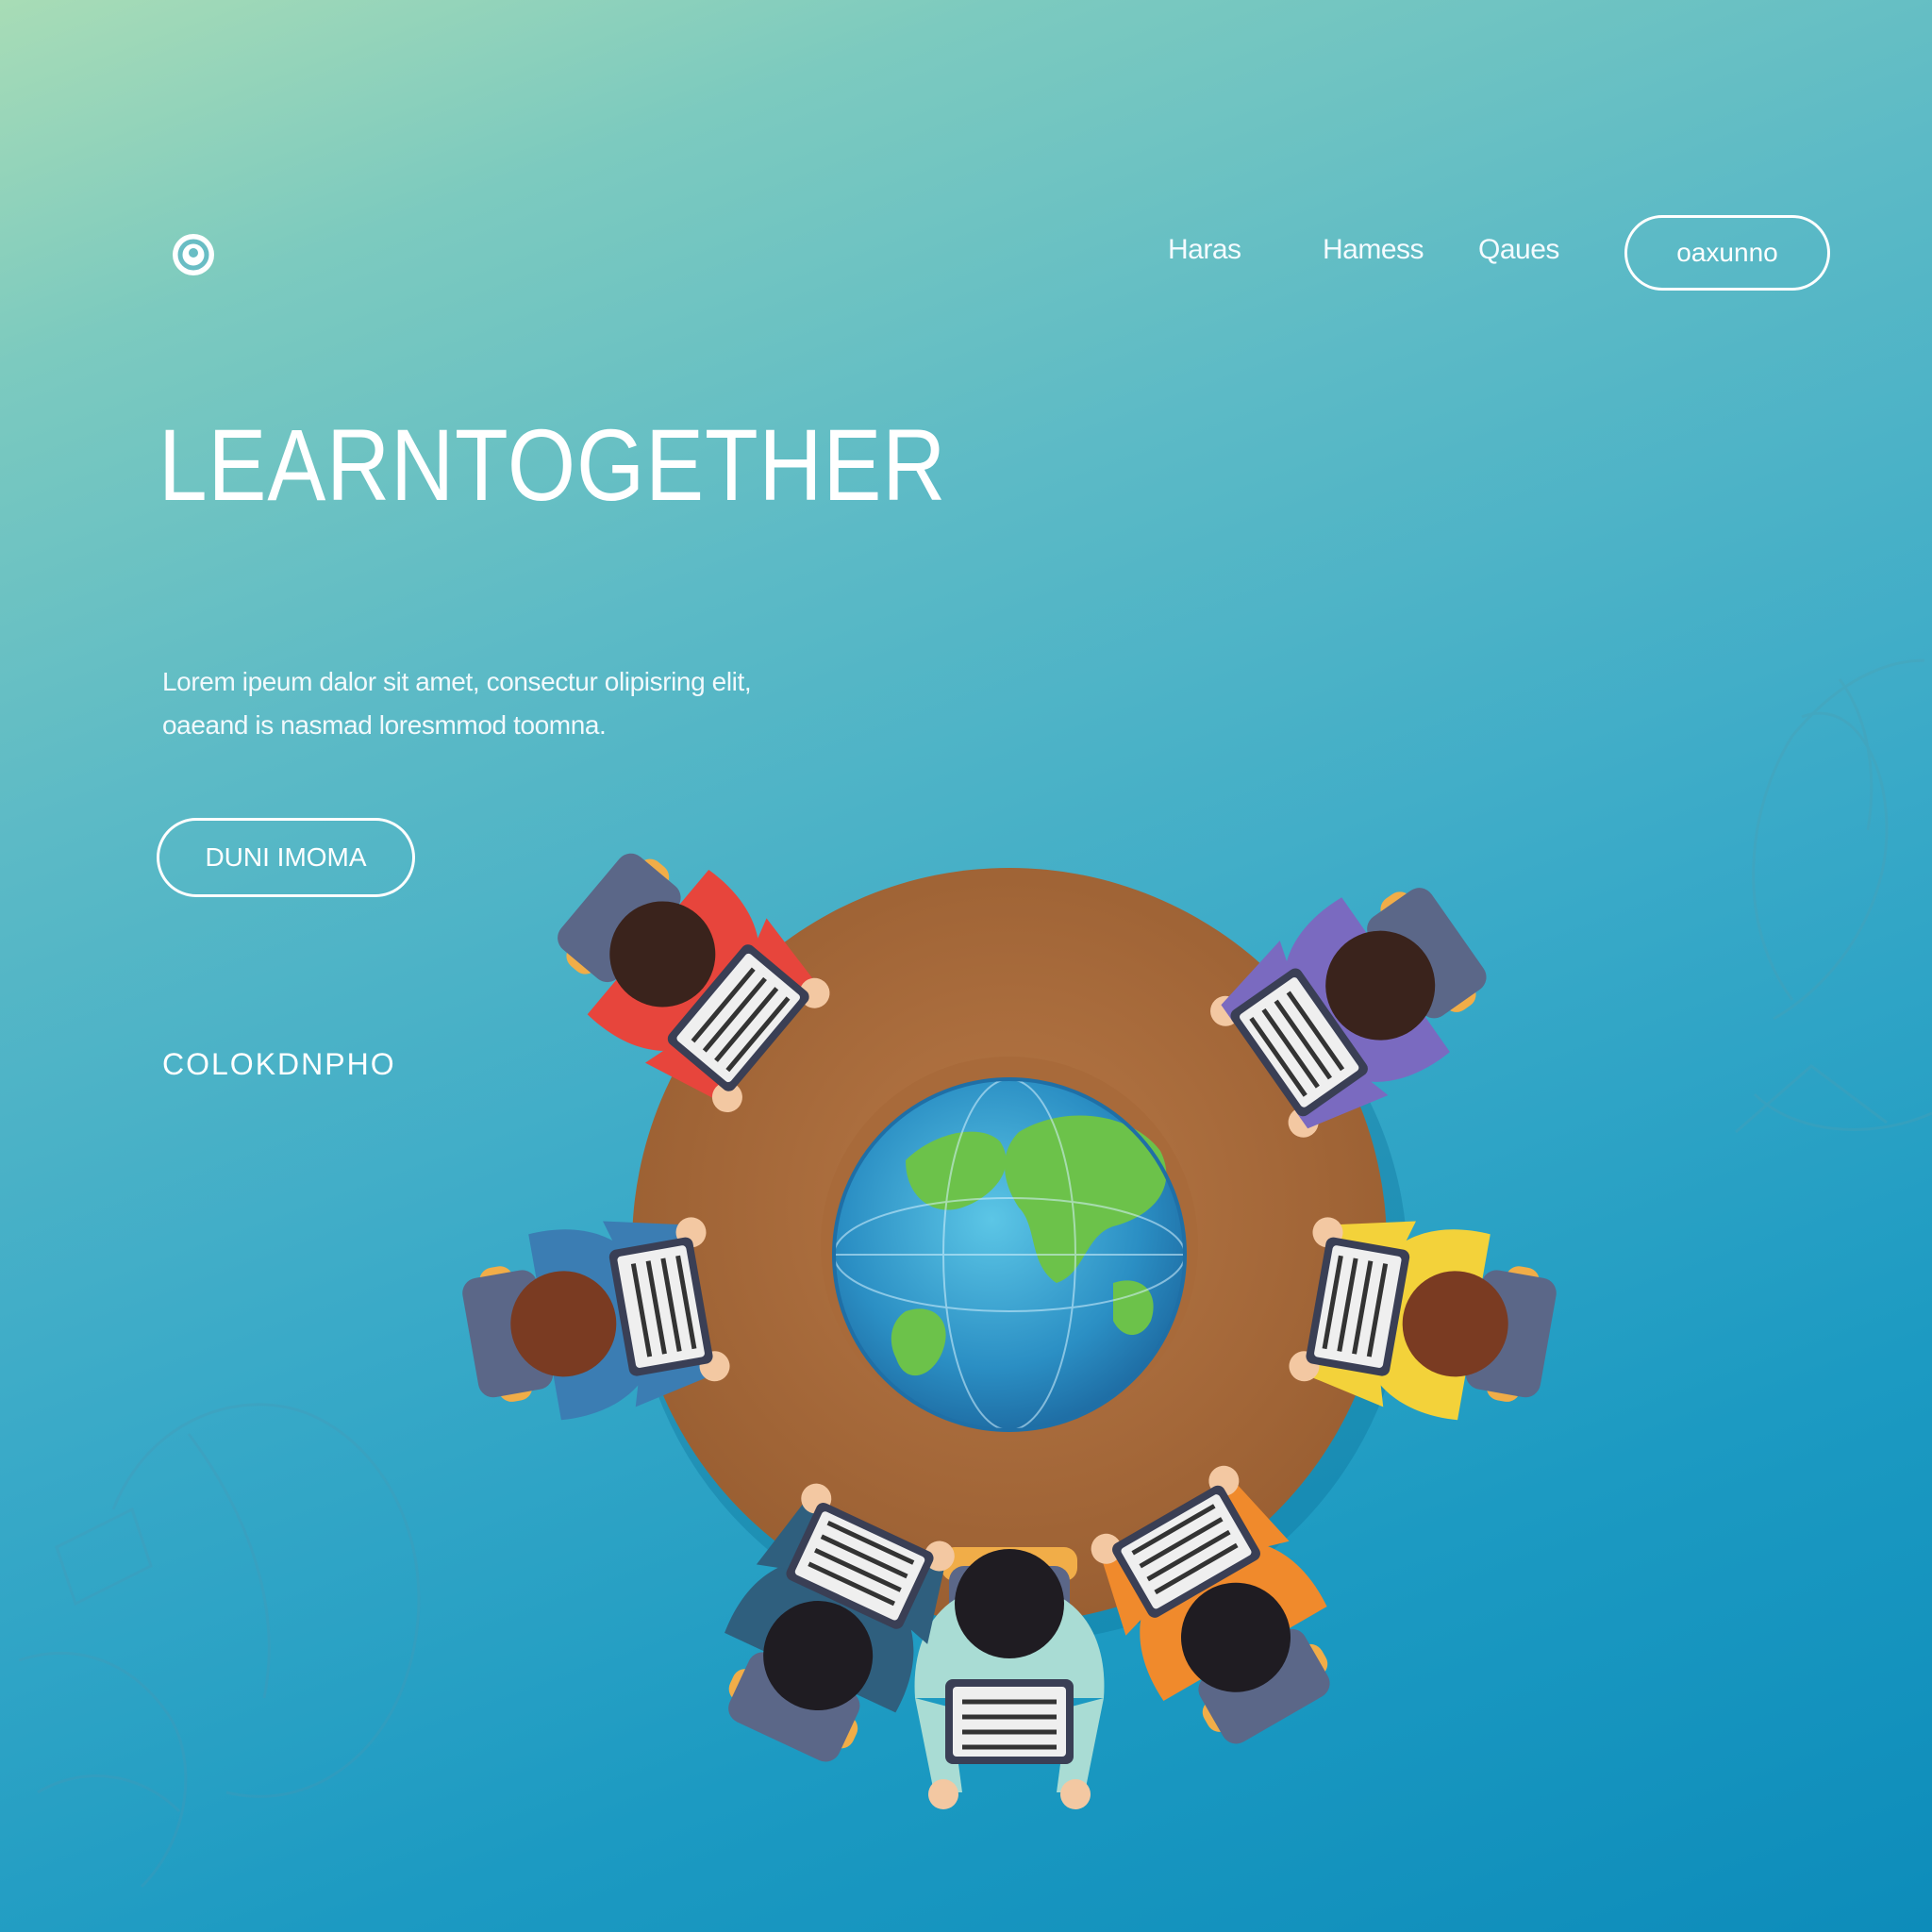 The width and height of the screenshot is (1932, 1932). Describe the element at coordinates (1010, 1255) in the screenshot. I see `globe-icon` at that location.